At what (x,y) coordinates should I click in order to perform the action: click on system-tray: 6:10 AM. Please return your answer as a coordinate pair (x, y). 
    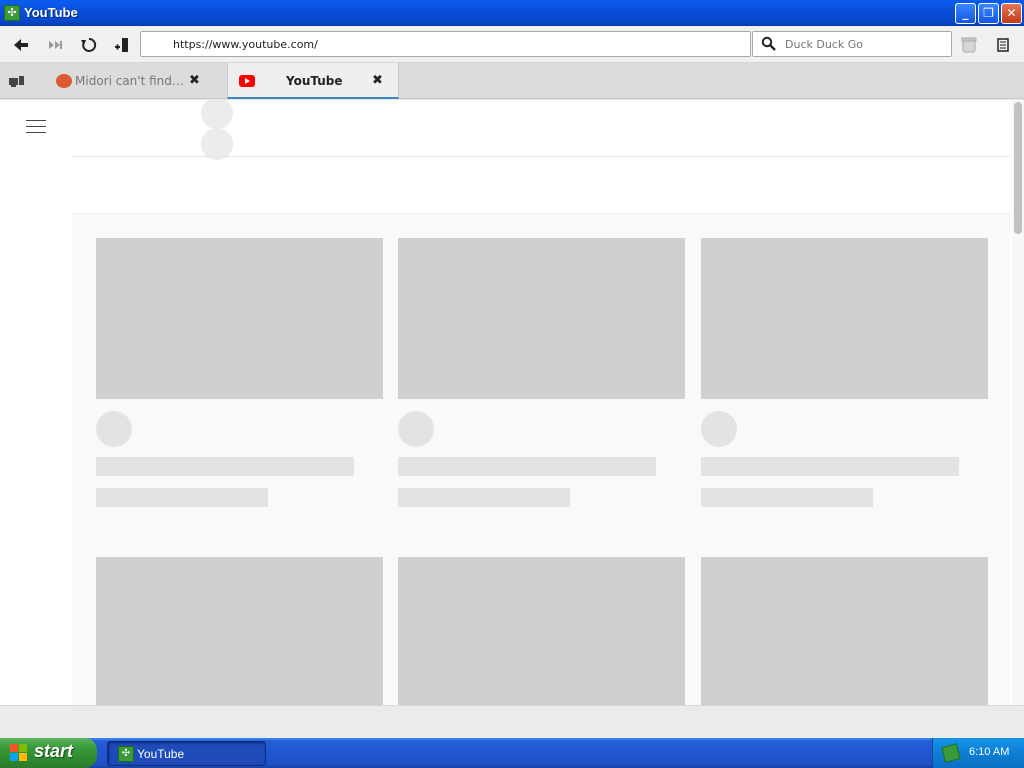
    Looking at the image, I should click on (978, 753).